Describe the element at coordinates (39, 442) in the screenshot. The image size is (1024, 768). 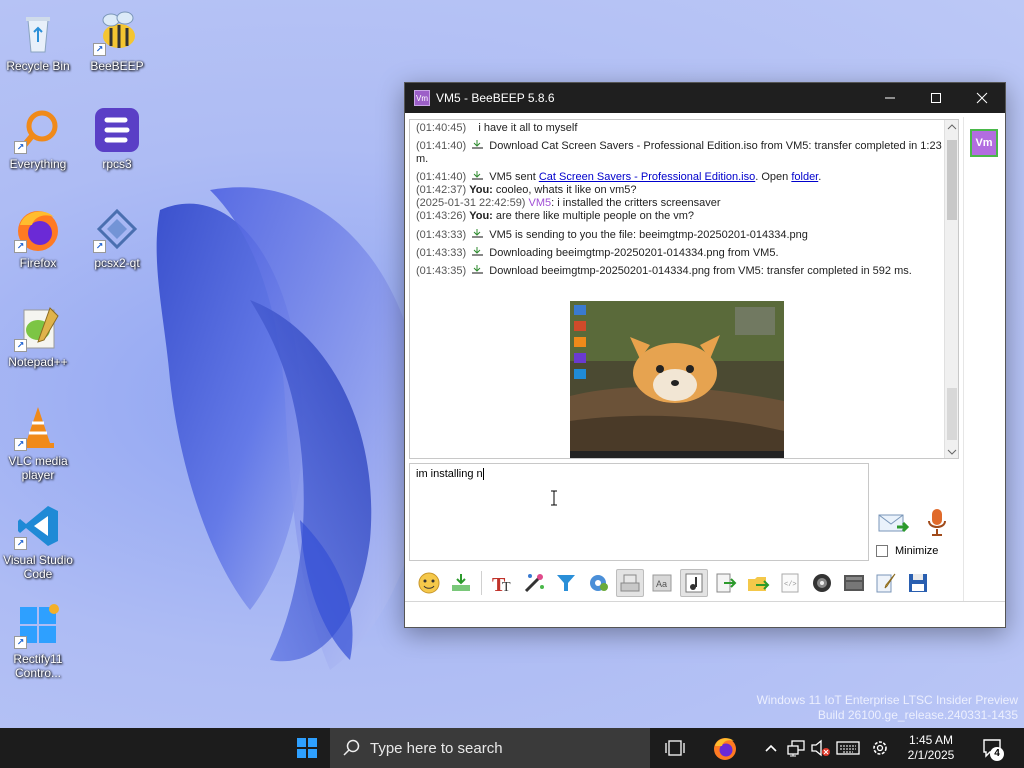
I see `desktop-icon-vlc: ↗ VLC media player` at that location.